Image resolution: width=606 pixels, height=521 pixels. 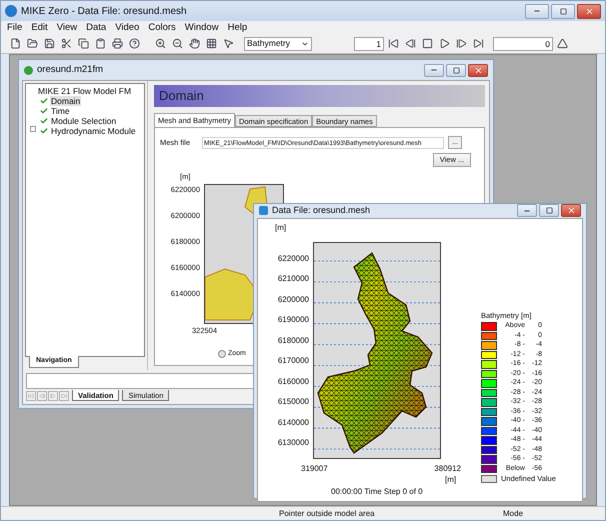 I want to click on y-axis-label: 6140000, so click(x=293, y=423).